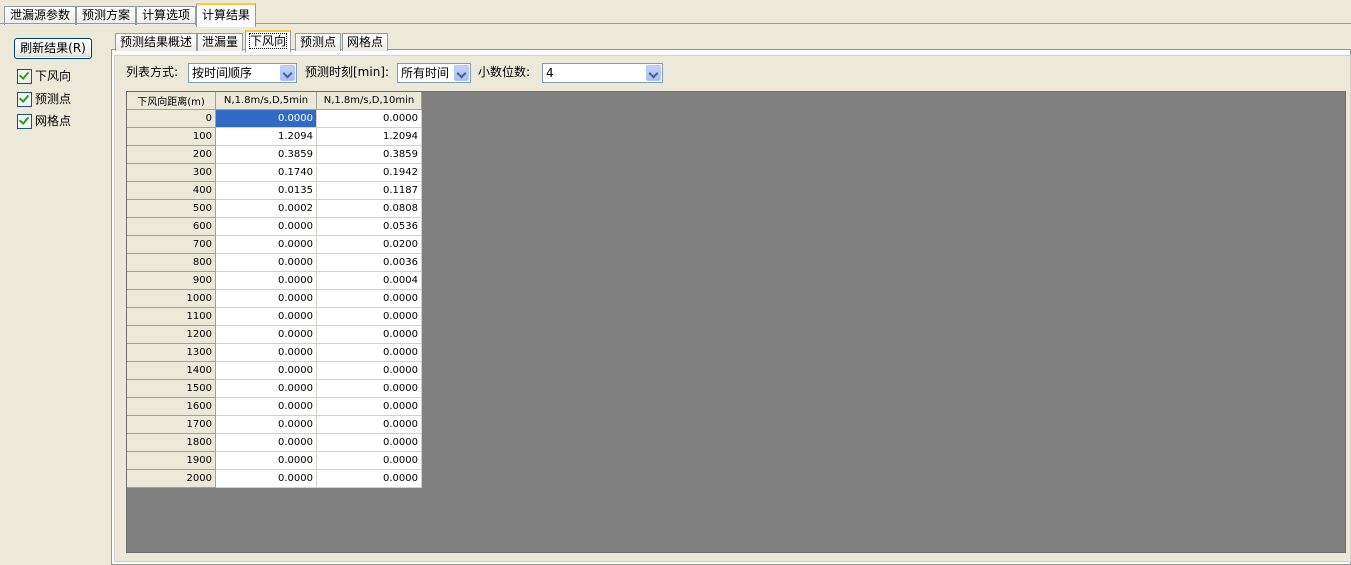 This screenshot has width=1351, height=565. Describe the element at coordinates (171, 388) in the screenshot. I see `row-header-distance: 1500` at that location.